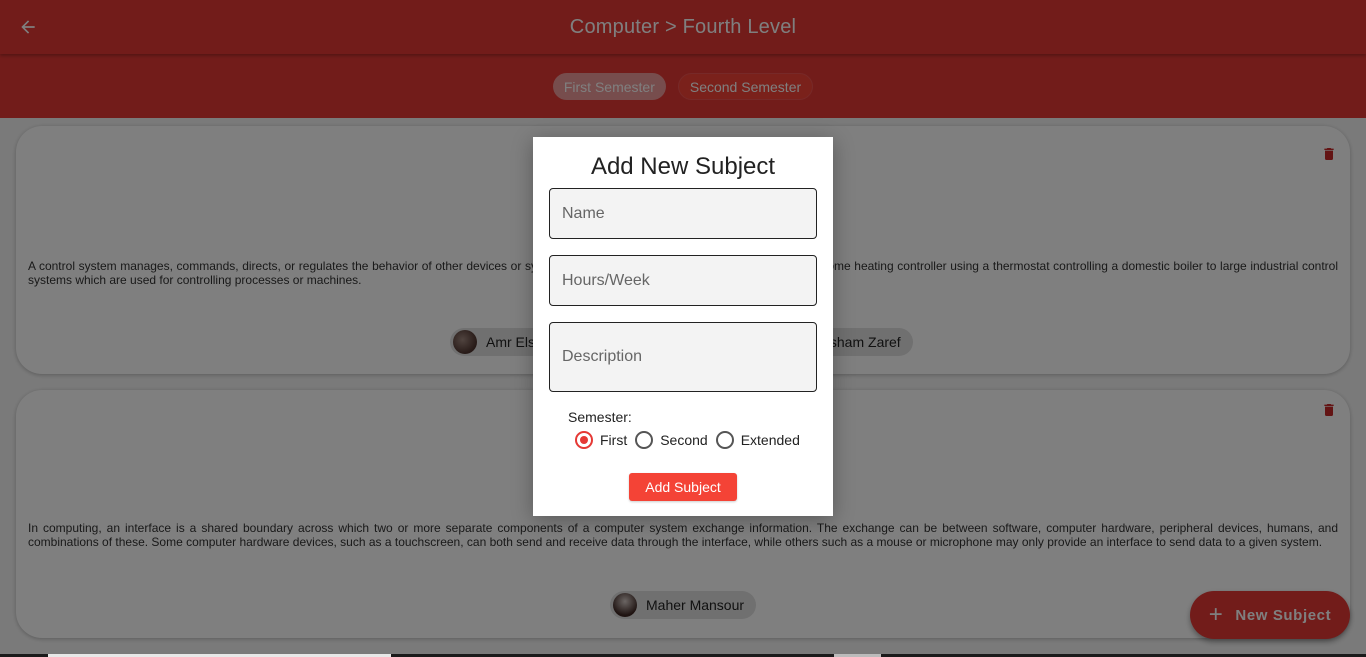 This screenshot has width=1366, height=657. I want to click on description-input, so click(683, 357).